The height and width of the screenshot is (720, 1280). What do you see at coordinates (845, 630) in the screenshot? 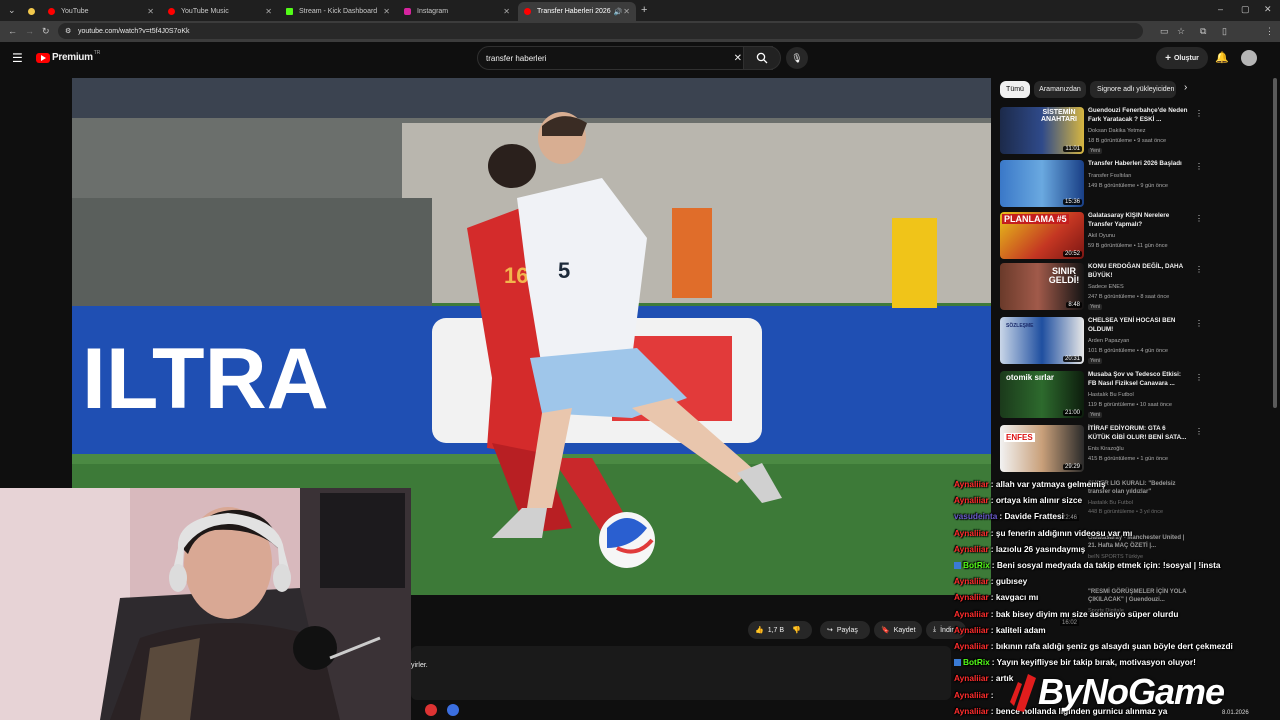
I see `share-button: ↪ Paylaş` at bounding box center [845, 630].